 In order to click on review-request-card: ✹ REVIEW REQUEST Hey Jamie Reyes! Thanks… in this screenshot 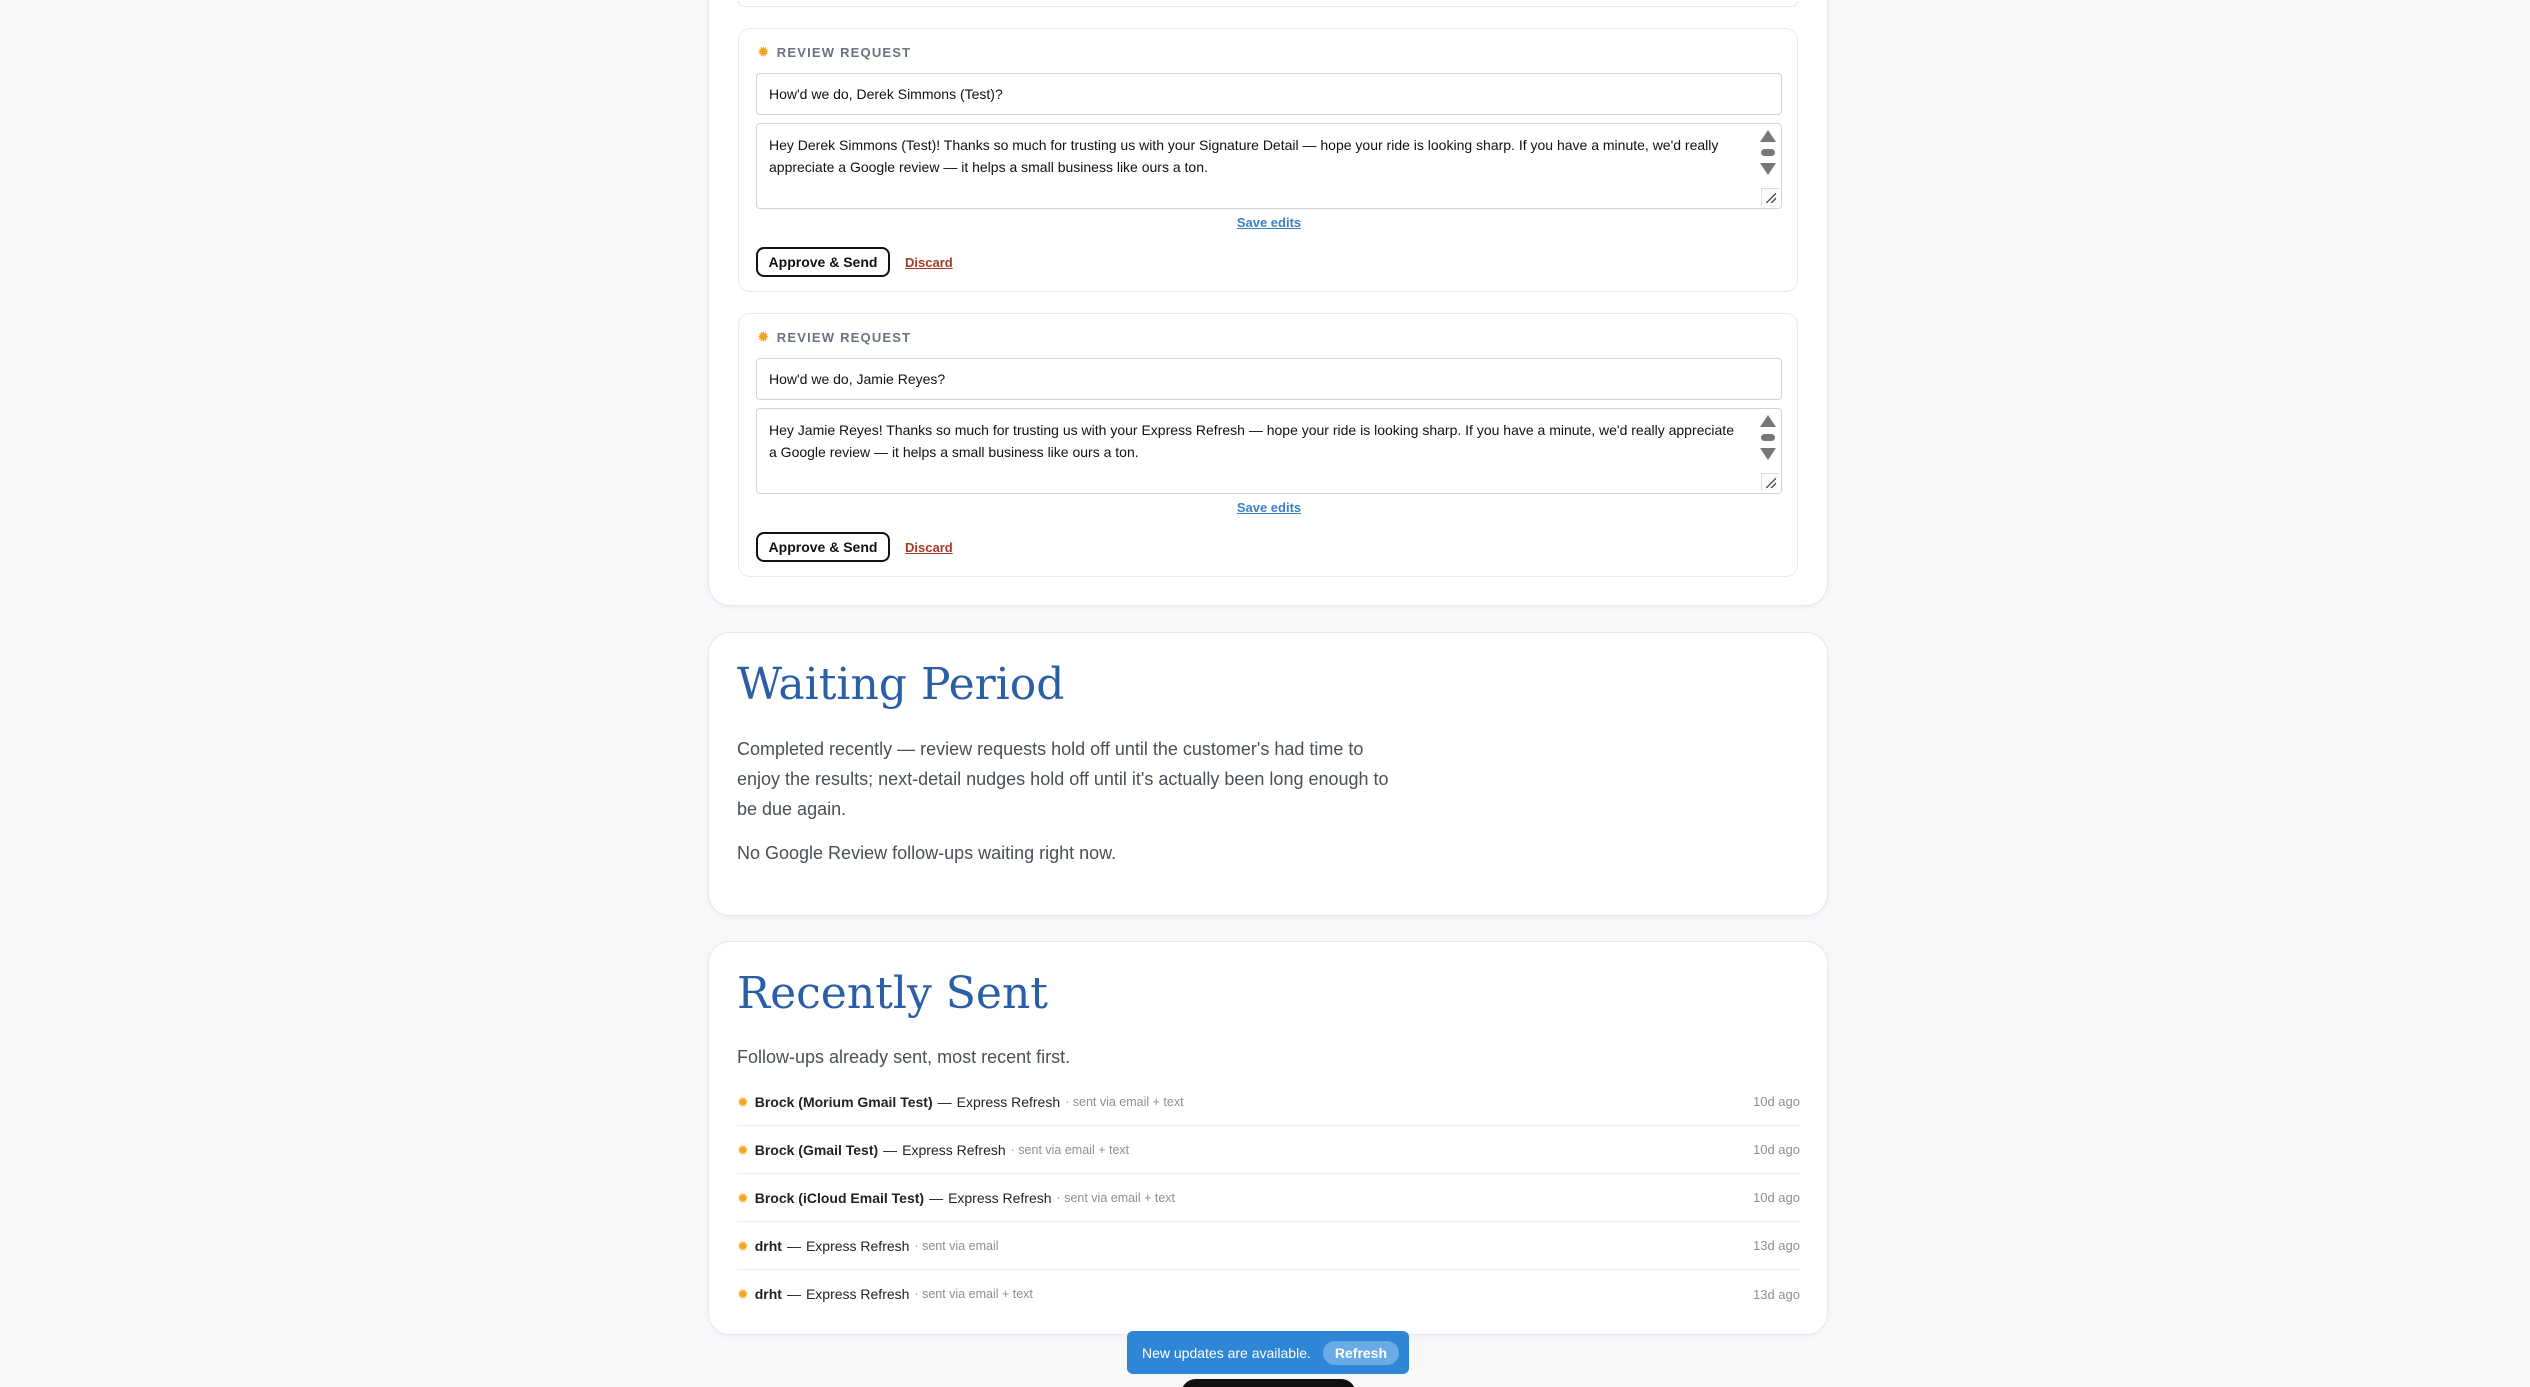, I will do `click(1268, 445)`.